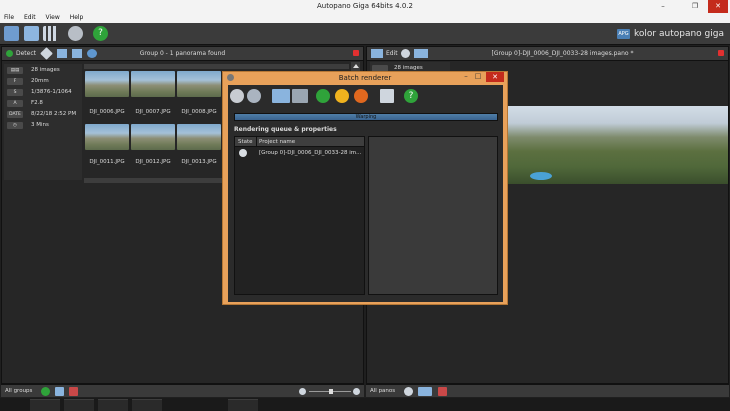 The height and width of the screenshot is (411, 730). Describe the element at coordinates (15, 92) in the screenshot. I see `shutter-icon: S` at that location.